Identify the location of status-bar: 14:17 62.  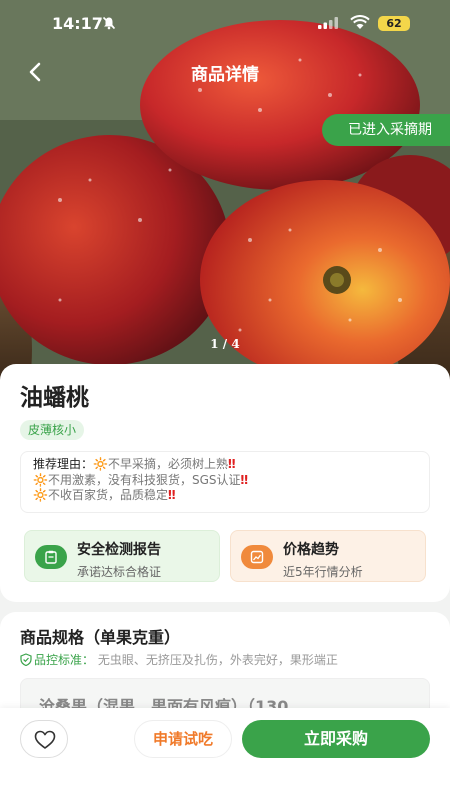
(225, 24).